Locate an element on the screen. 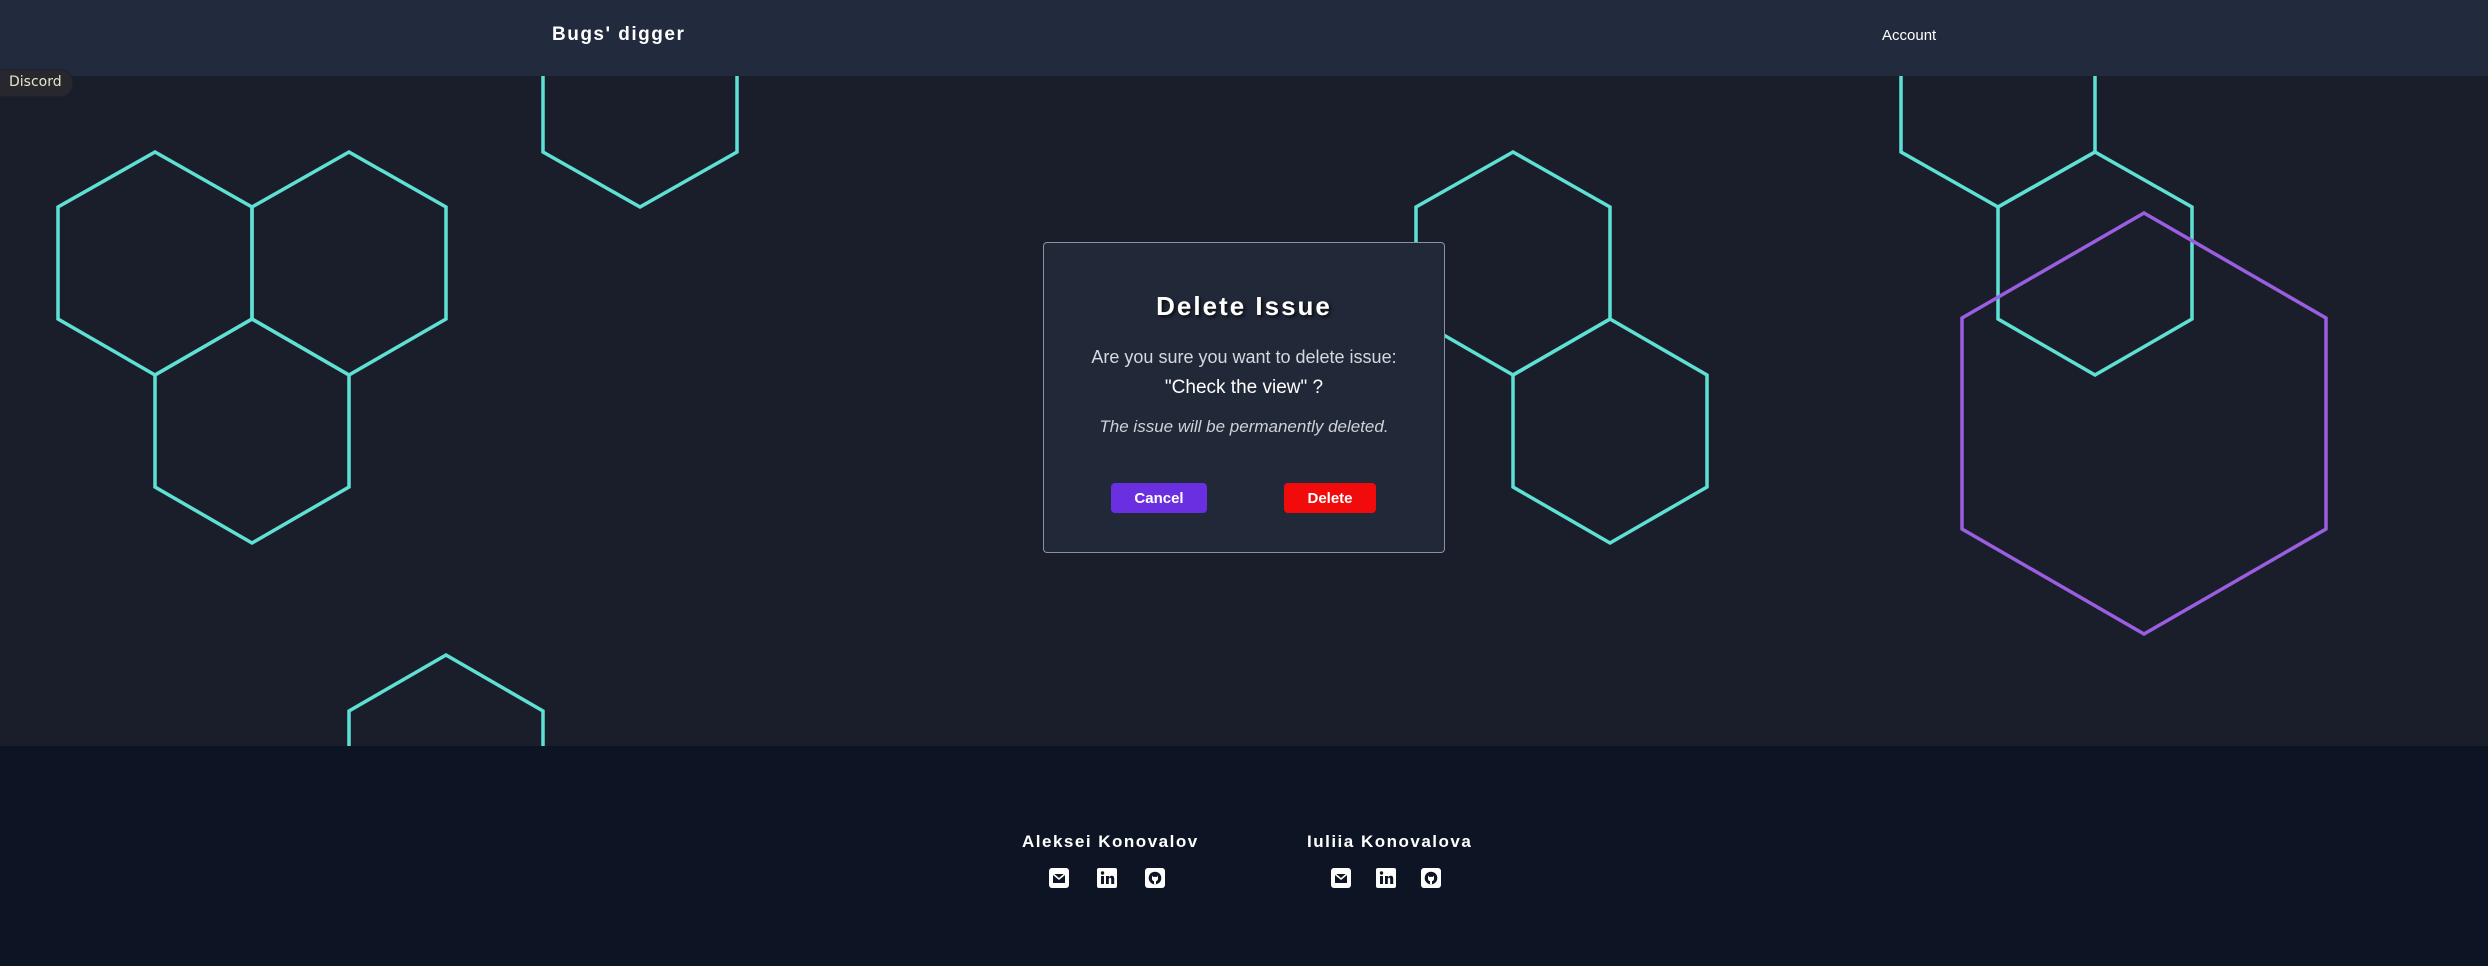  hexagon-decoration-purple is located at coordinates (2144, 423).